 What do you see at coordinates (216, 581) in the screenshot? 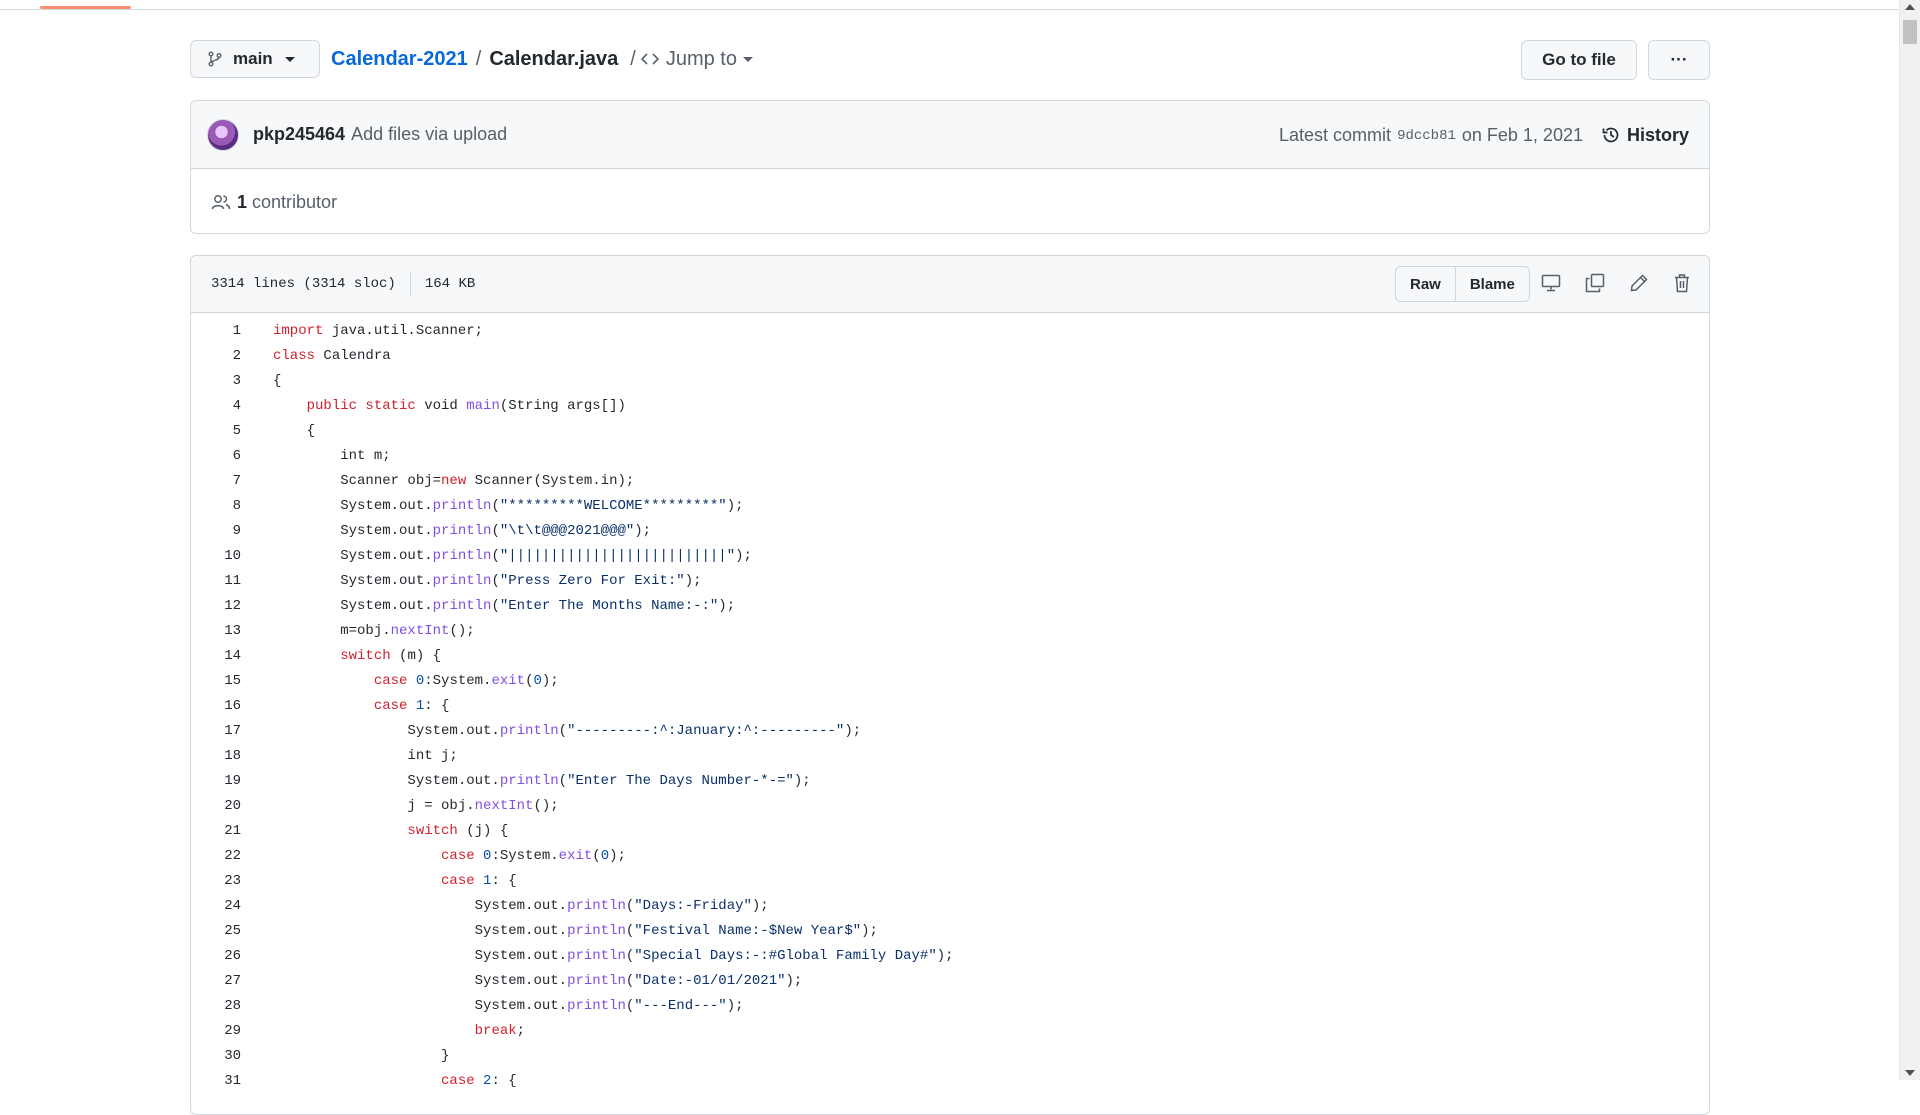
I see `line-number: 11` at bounding box center [216, 581].